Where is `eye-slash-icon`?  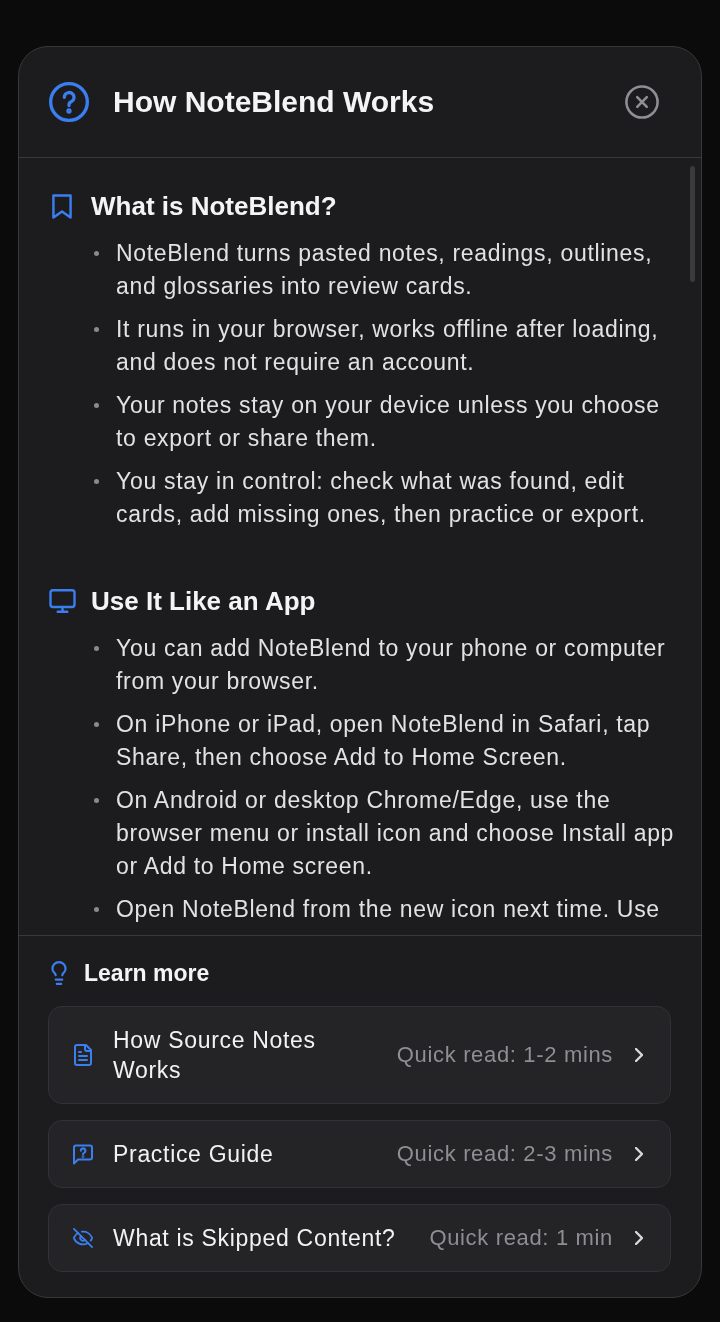
eye-slash-icon is located at coordinates (83, 1238).